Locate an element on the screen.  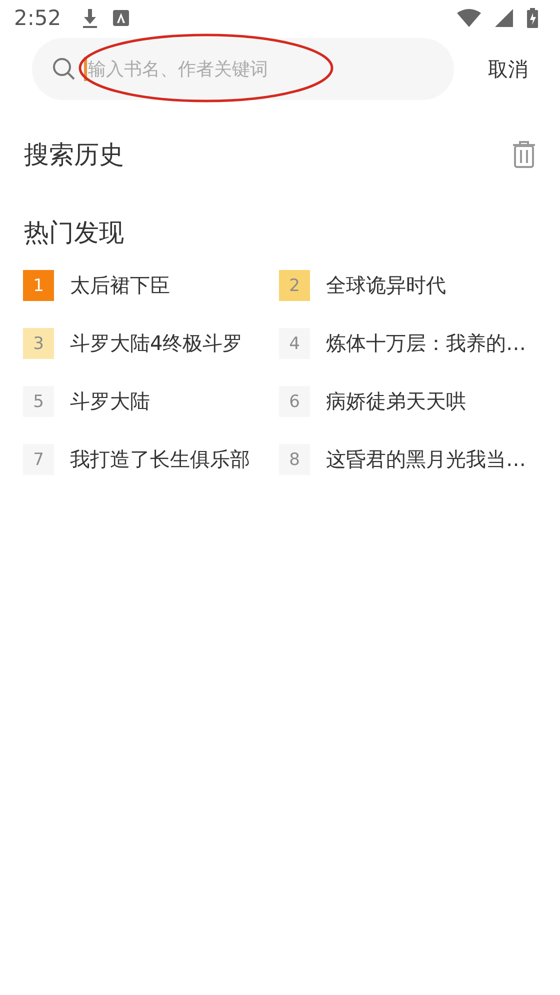
book-title-link: 全球诡异时代 is located at coordinates (386, 285).